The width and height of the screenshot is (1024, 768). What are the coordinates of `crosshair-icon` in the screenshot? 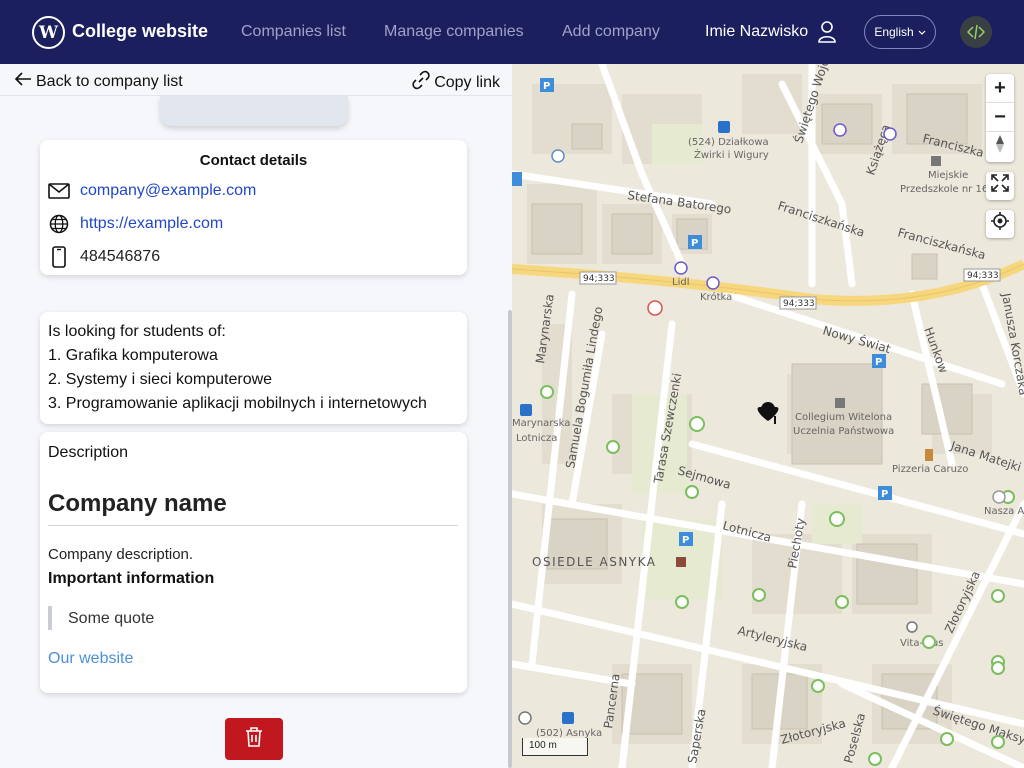 It's located at (1000, 224).